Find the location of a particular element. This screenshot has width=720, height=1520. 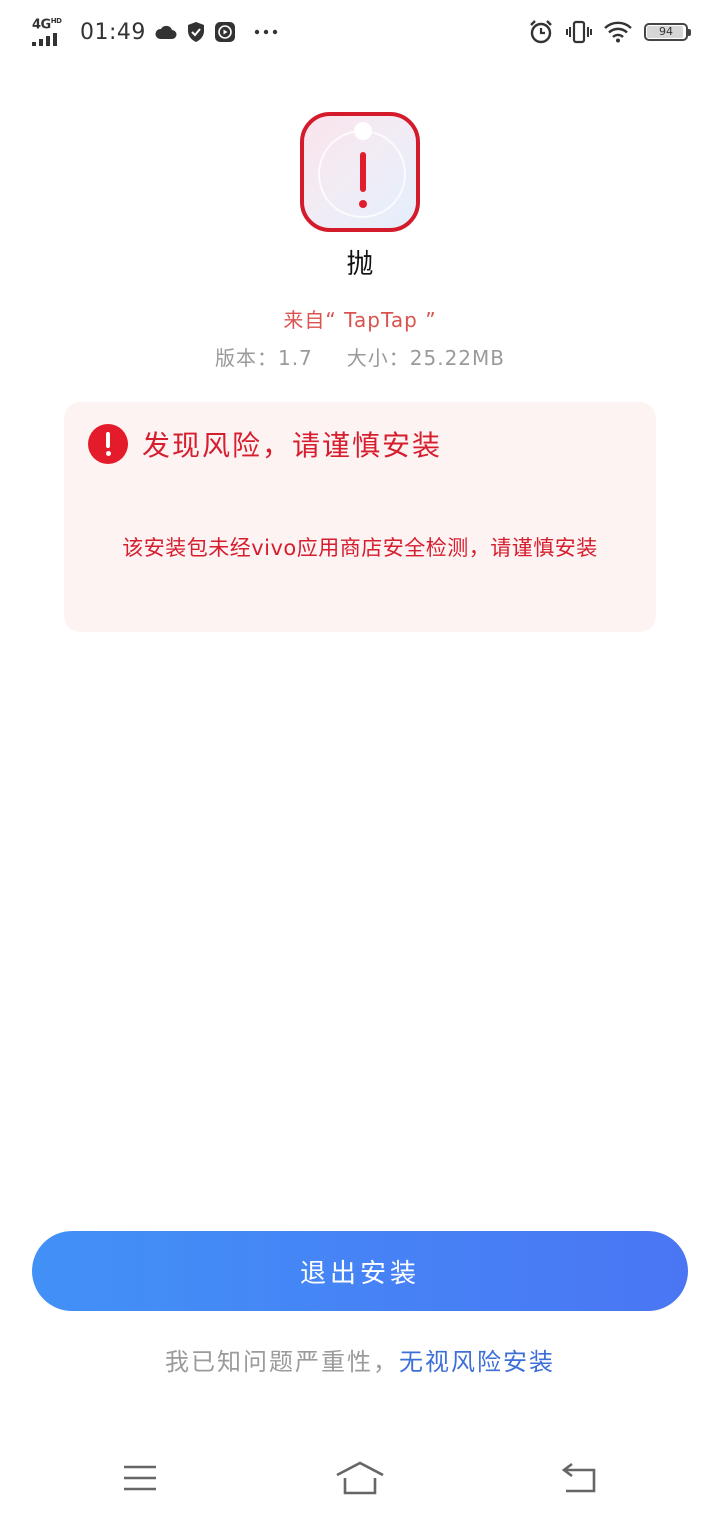

battery-level: 94 is located at coordinates (666, 31).